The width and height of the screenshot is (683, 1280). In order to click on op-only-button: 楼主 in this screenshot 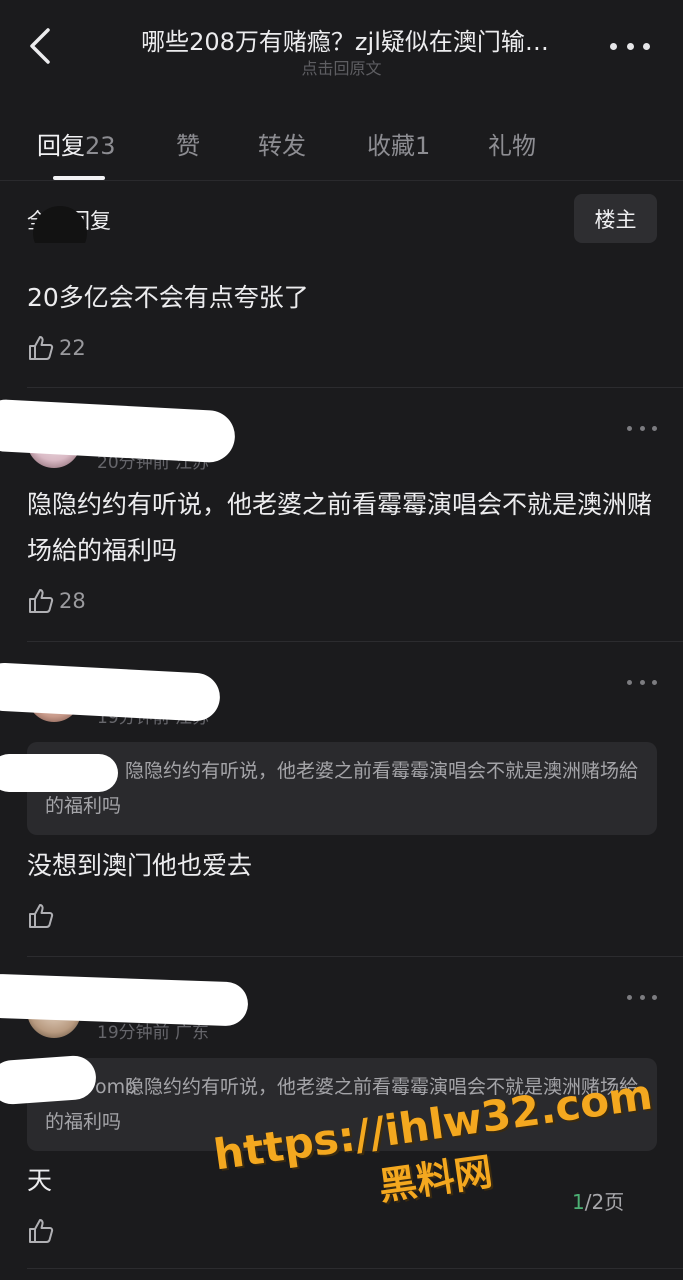, I will do `click(615, 218)`.